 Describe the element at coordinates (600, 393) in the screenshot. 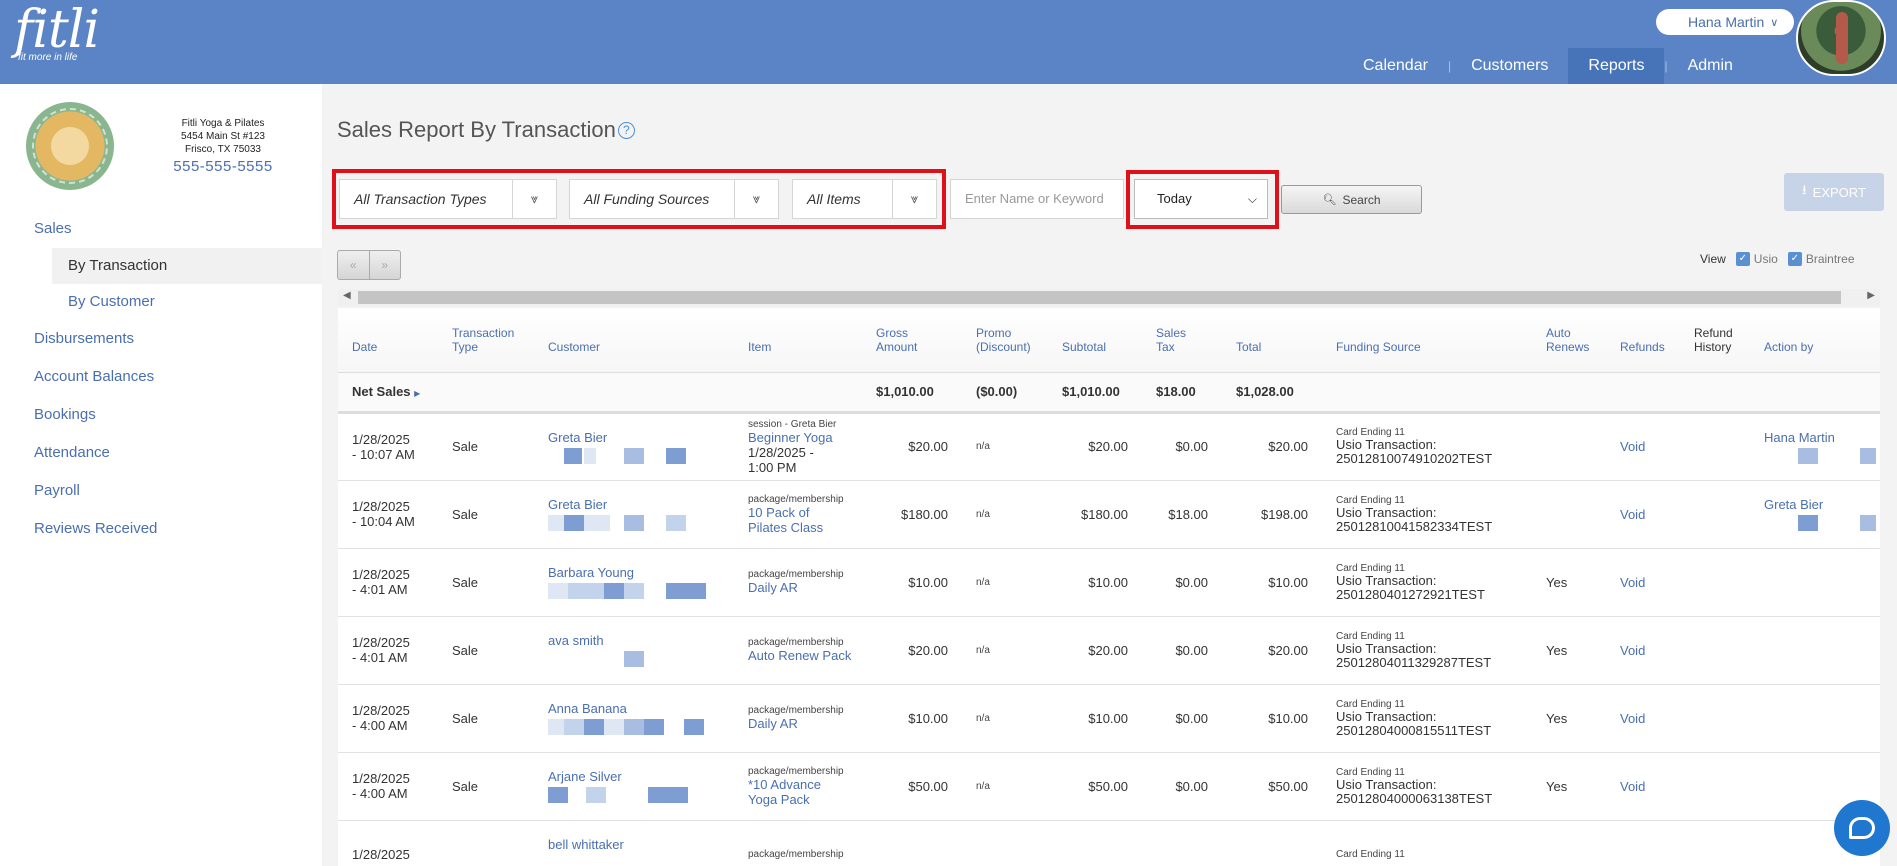

I see `net-sales-label: Net Sales ▶` at that location.